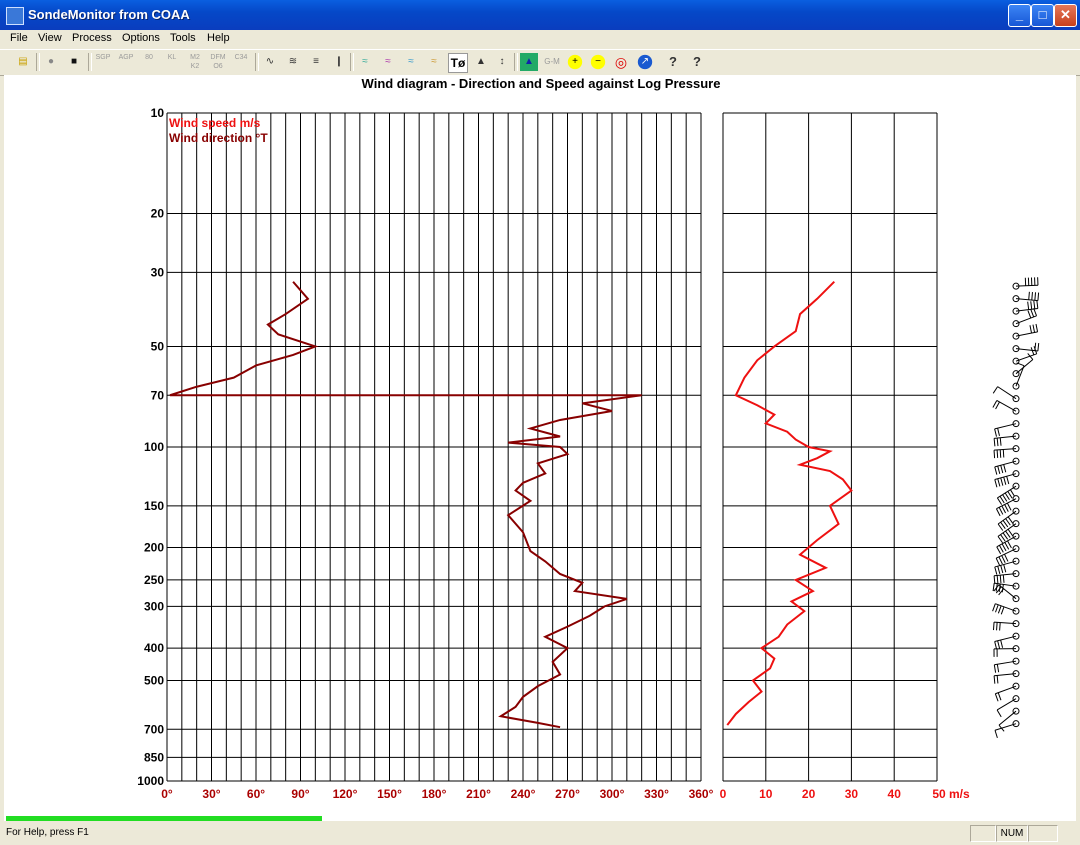 This screenshot has width=1080, height=845. Describe the element at coordinates (388, 62) in the screenshot. I see `graph-humidity-icon: ≈` at that location.